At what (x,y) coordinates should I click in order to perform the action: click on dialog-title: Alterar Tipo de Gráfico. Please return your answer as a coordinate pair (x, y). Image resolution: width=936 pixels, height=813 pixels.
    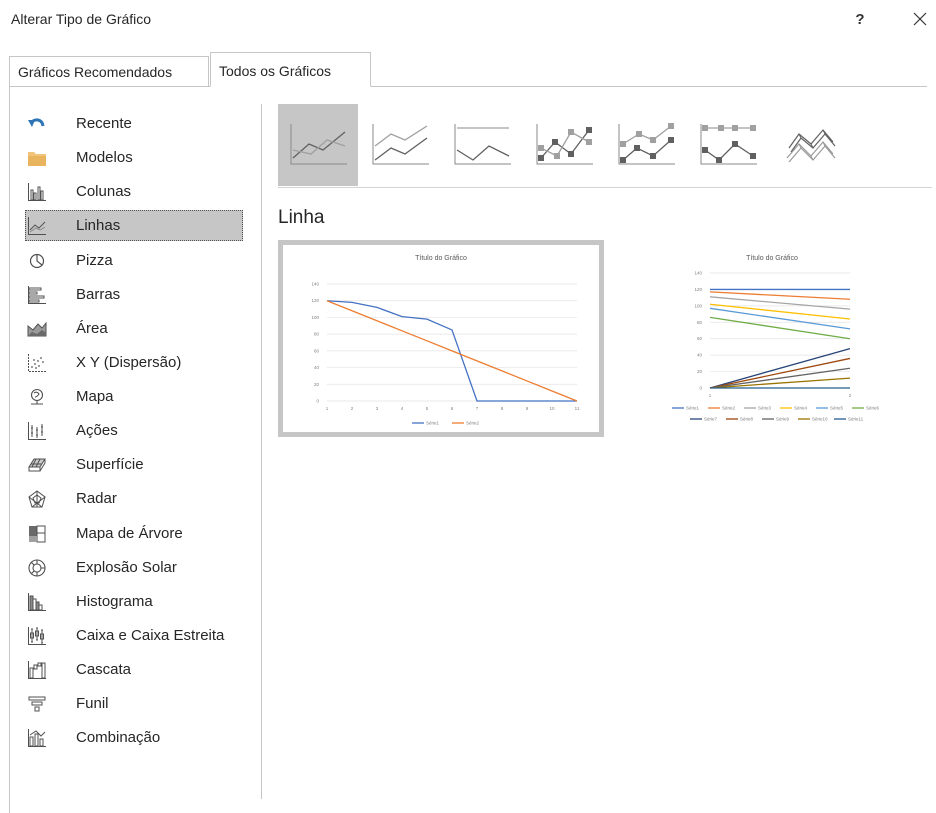
    Looking at the image, I should click on (81, 19).